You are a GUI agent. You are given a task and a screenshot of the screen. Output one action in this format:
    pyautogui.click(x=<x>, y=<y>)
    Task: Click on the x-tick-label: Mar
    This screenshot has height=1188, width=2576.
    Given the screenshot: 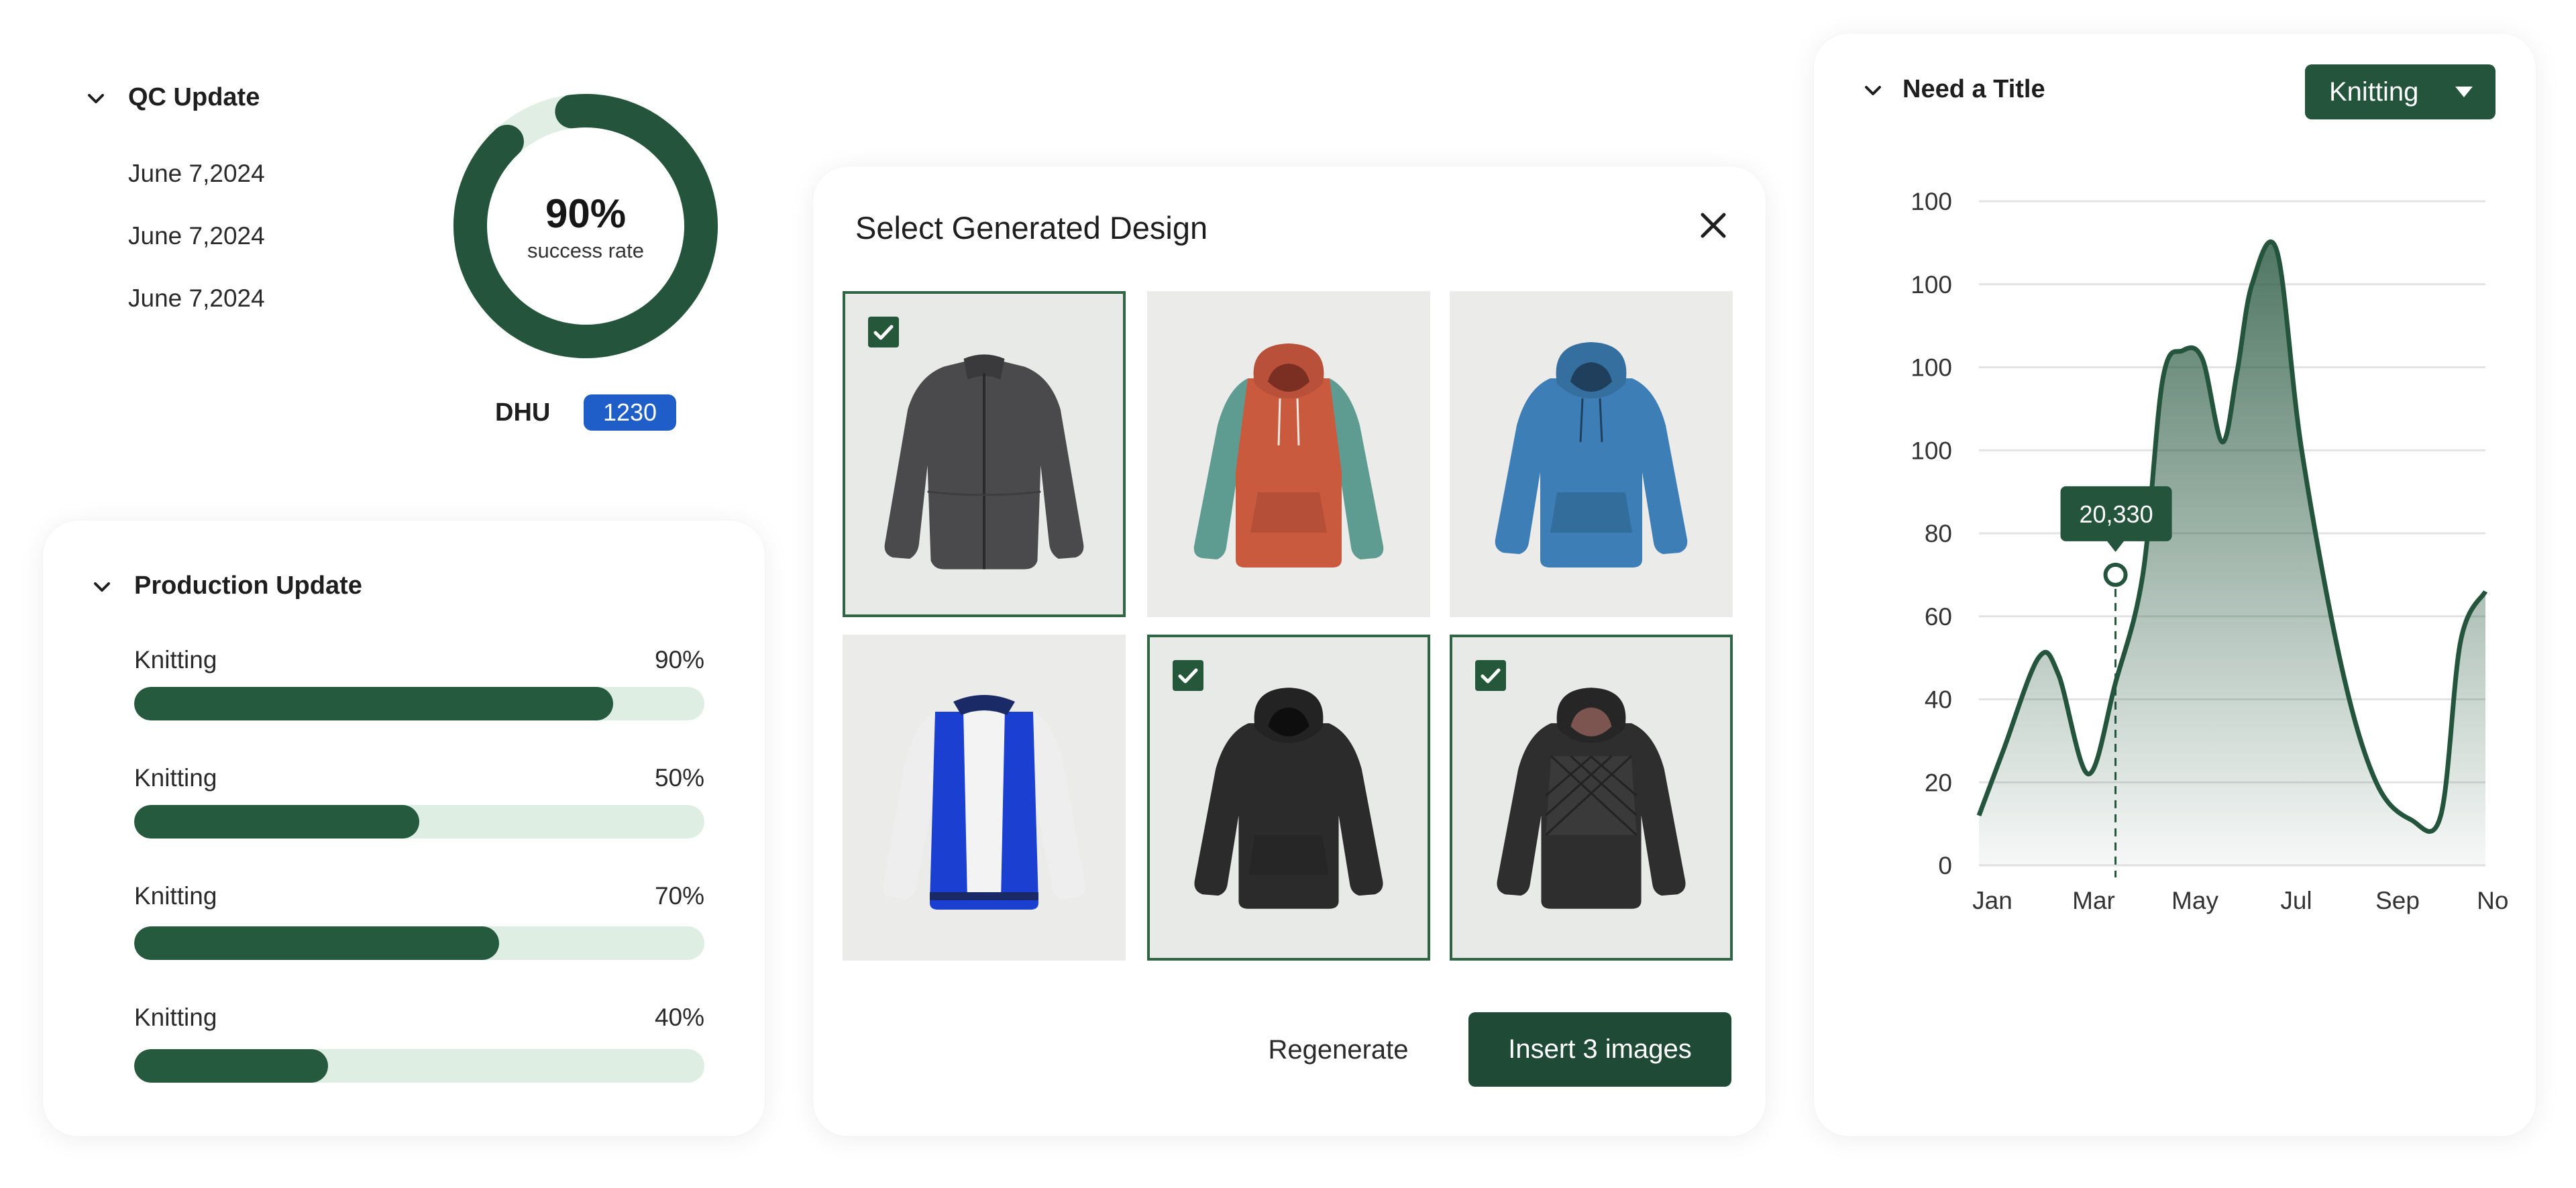 What is the action you would take?
    pyautogui.click(x=2093, y=900)
    